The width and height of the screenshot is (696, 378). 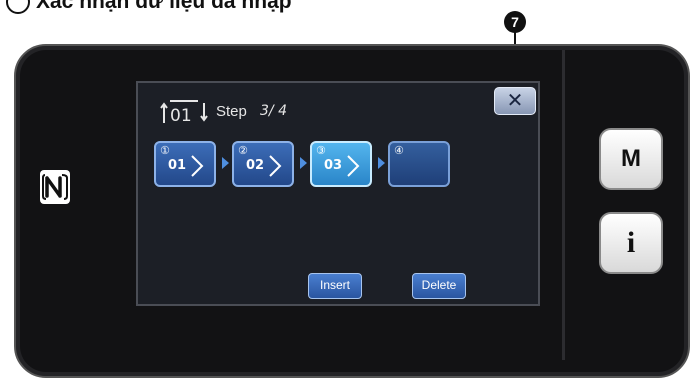 What do you see at coordinates (333, 165) in the screenshot?
I see `step-code: 03` at bounding box center [333, 165].